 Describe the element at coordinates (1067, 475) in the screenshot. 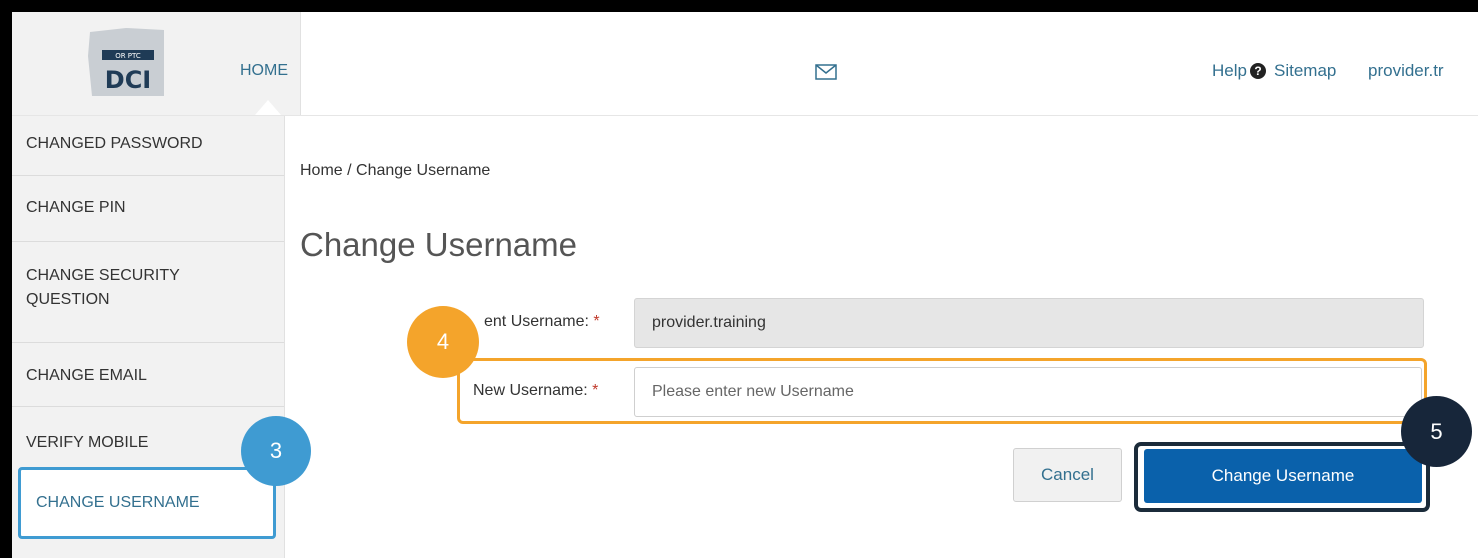

I see `cancel-button: Cancel` at that location.